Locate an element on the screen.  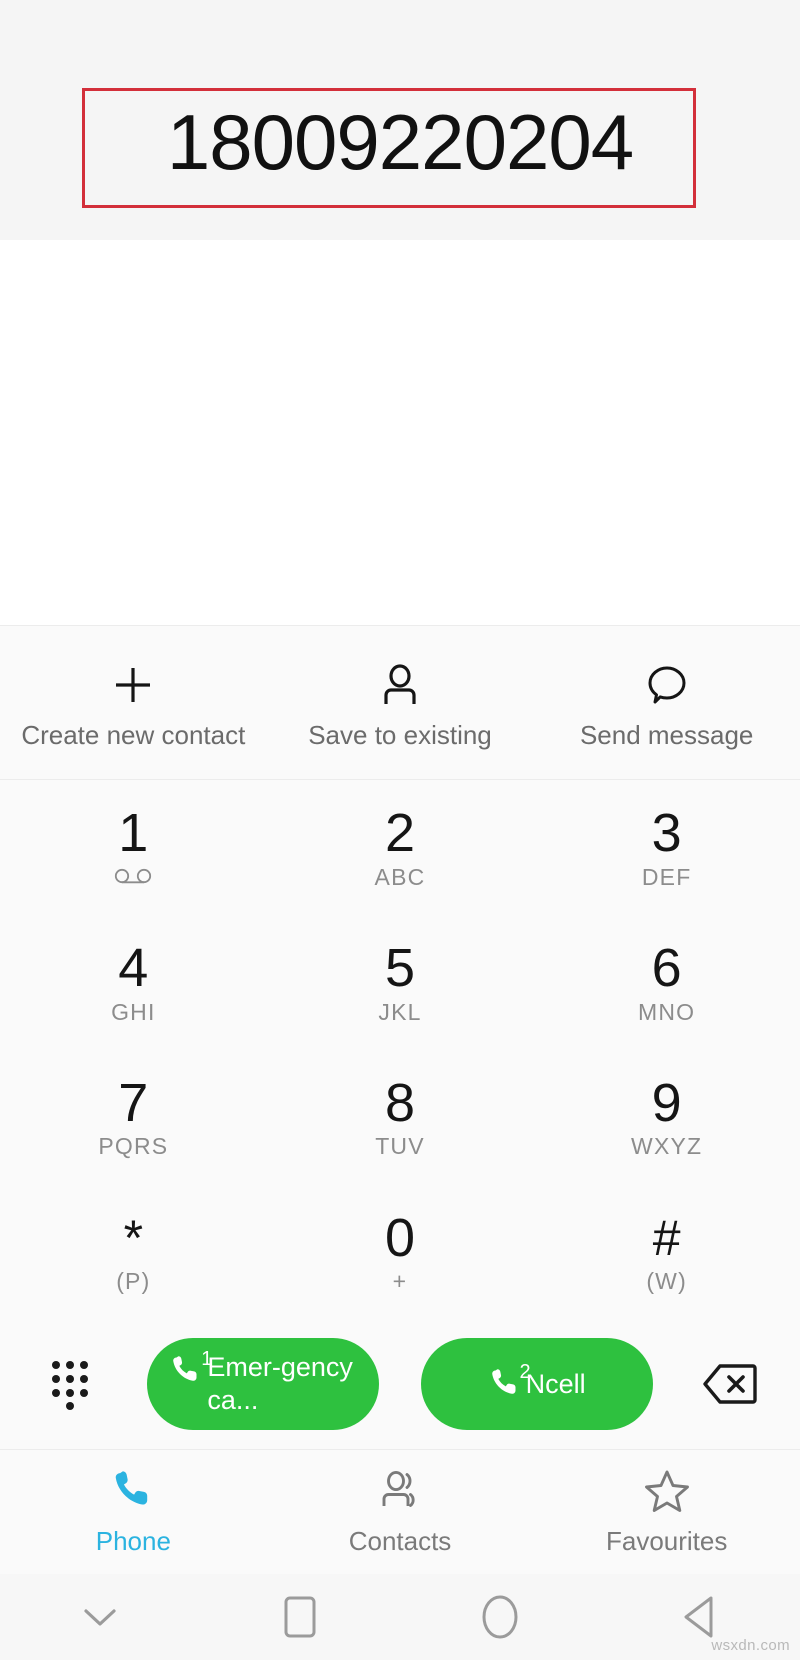
save-to-existing-button: Save to existing is located at coordinates (400, 702).